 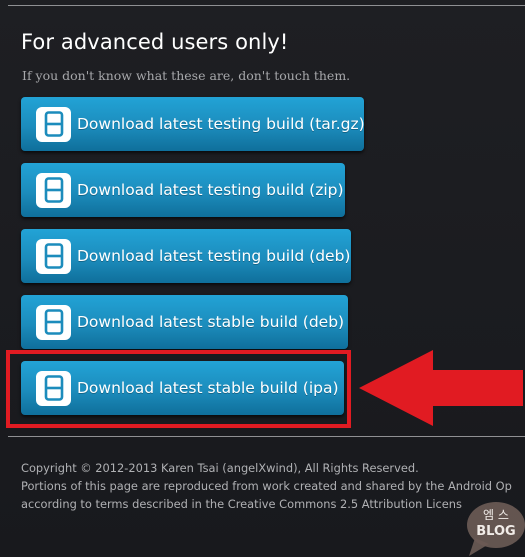 What do you see at coordinates (211, 322) in the screenshot?
I see `download-button-label: Download latest stable build (deb)` at bounding box center [211, 322].